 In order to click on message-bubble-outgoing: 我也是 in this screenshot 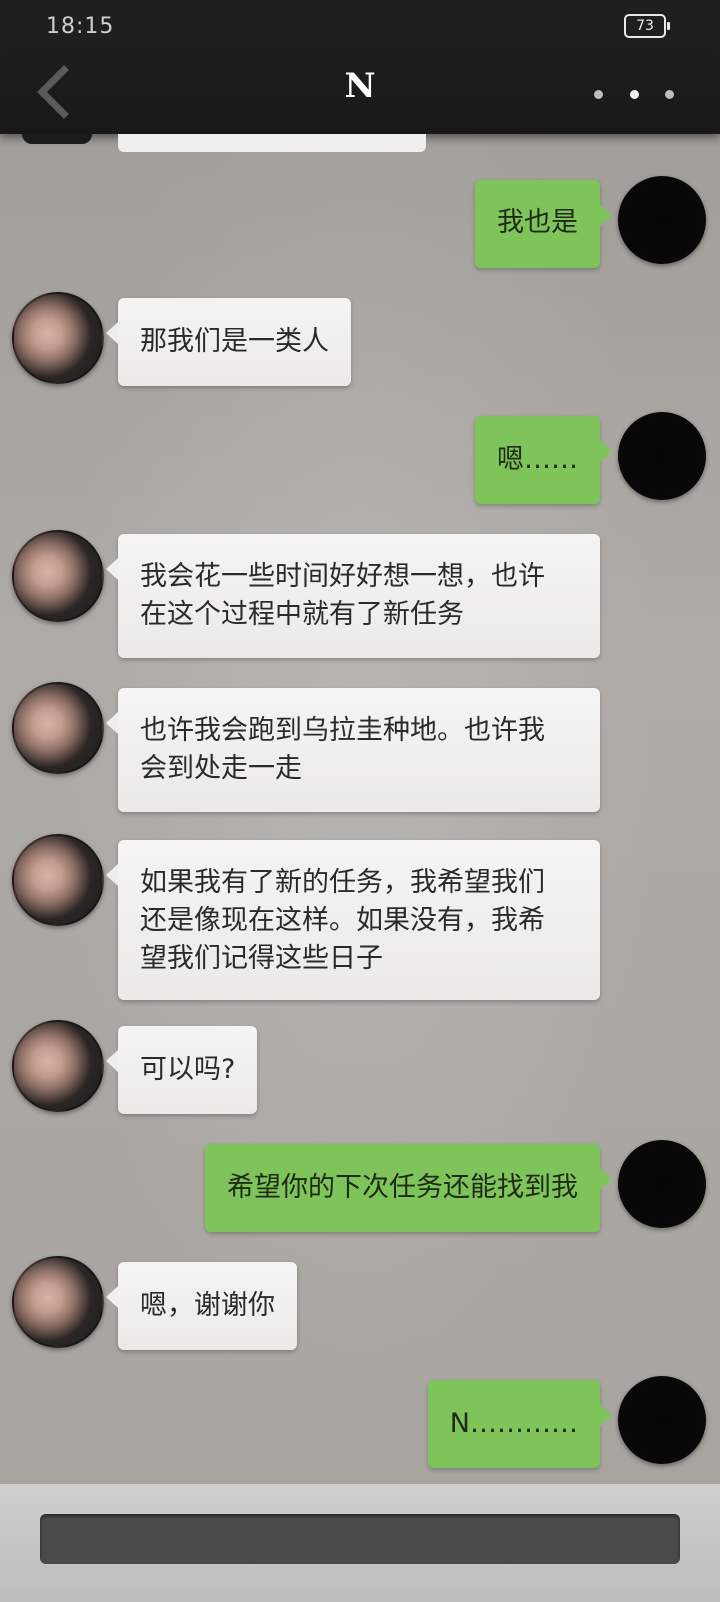, I will do `click(543, 224)`.